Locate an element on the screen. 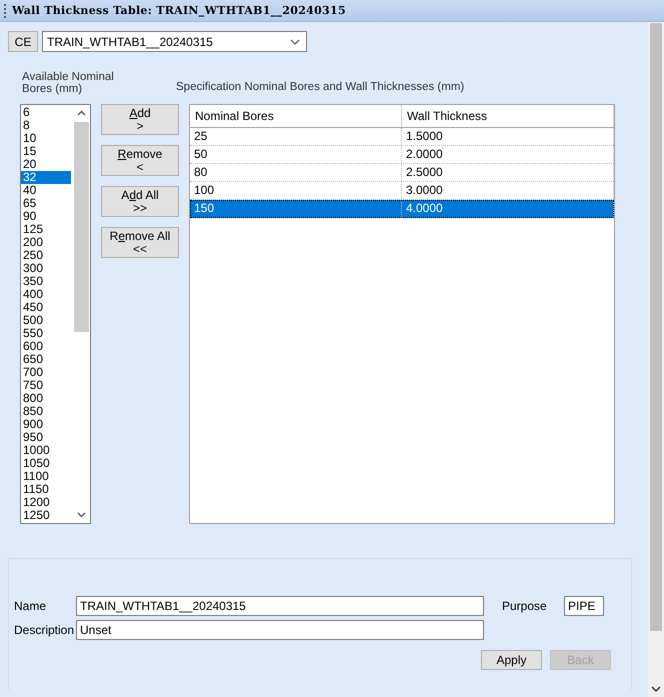  list-item: 125 is located at coordinates (46, 229).